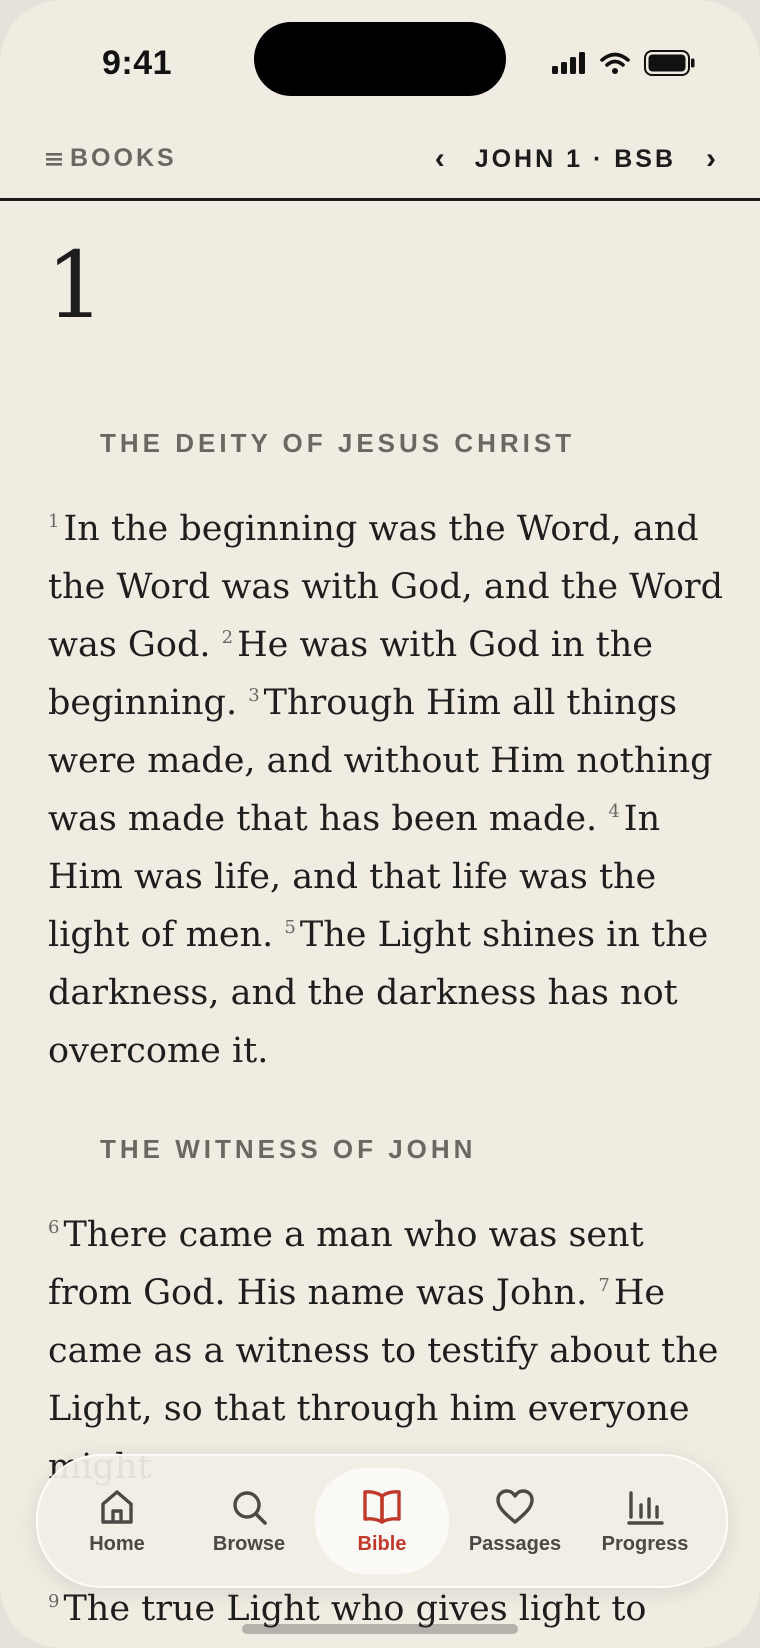 Image resolution: width=760 pixels, height=1648 pixels. What do you see at coordinates (669, 63) in the screenshot?
I see `battery-icon` at bounding box center [669, 63].